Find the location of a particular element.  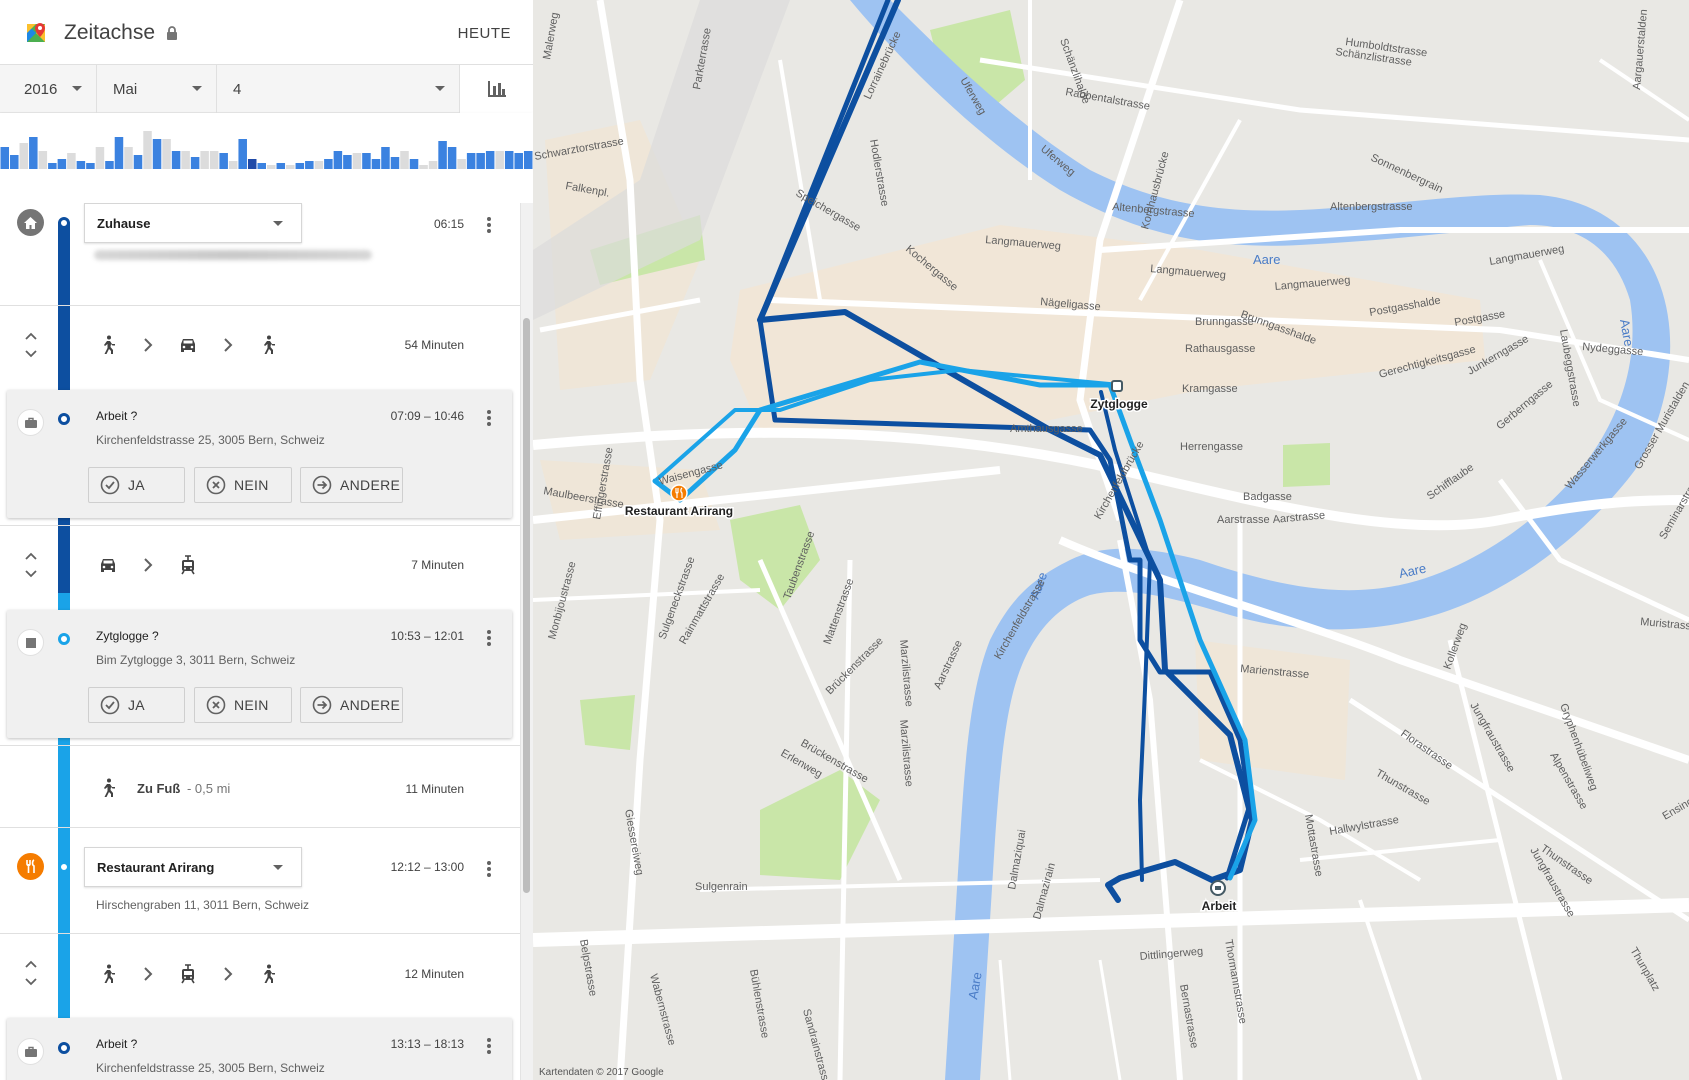

divider is located at coordinates (260, 305).